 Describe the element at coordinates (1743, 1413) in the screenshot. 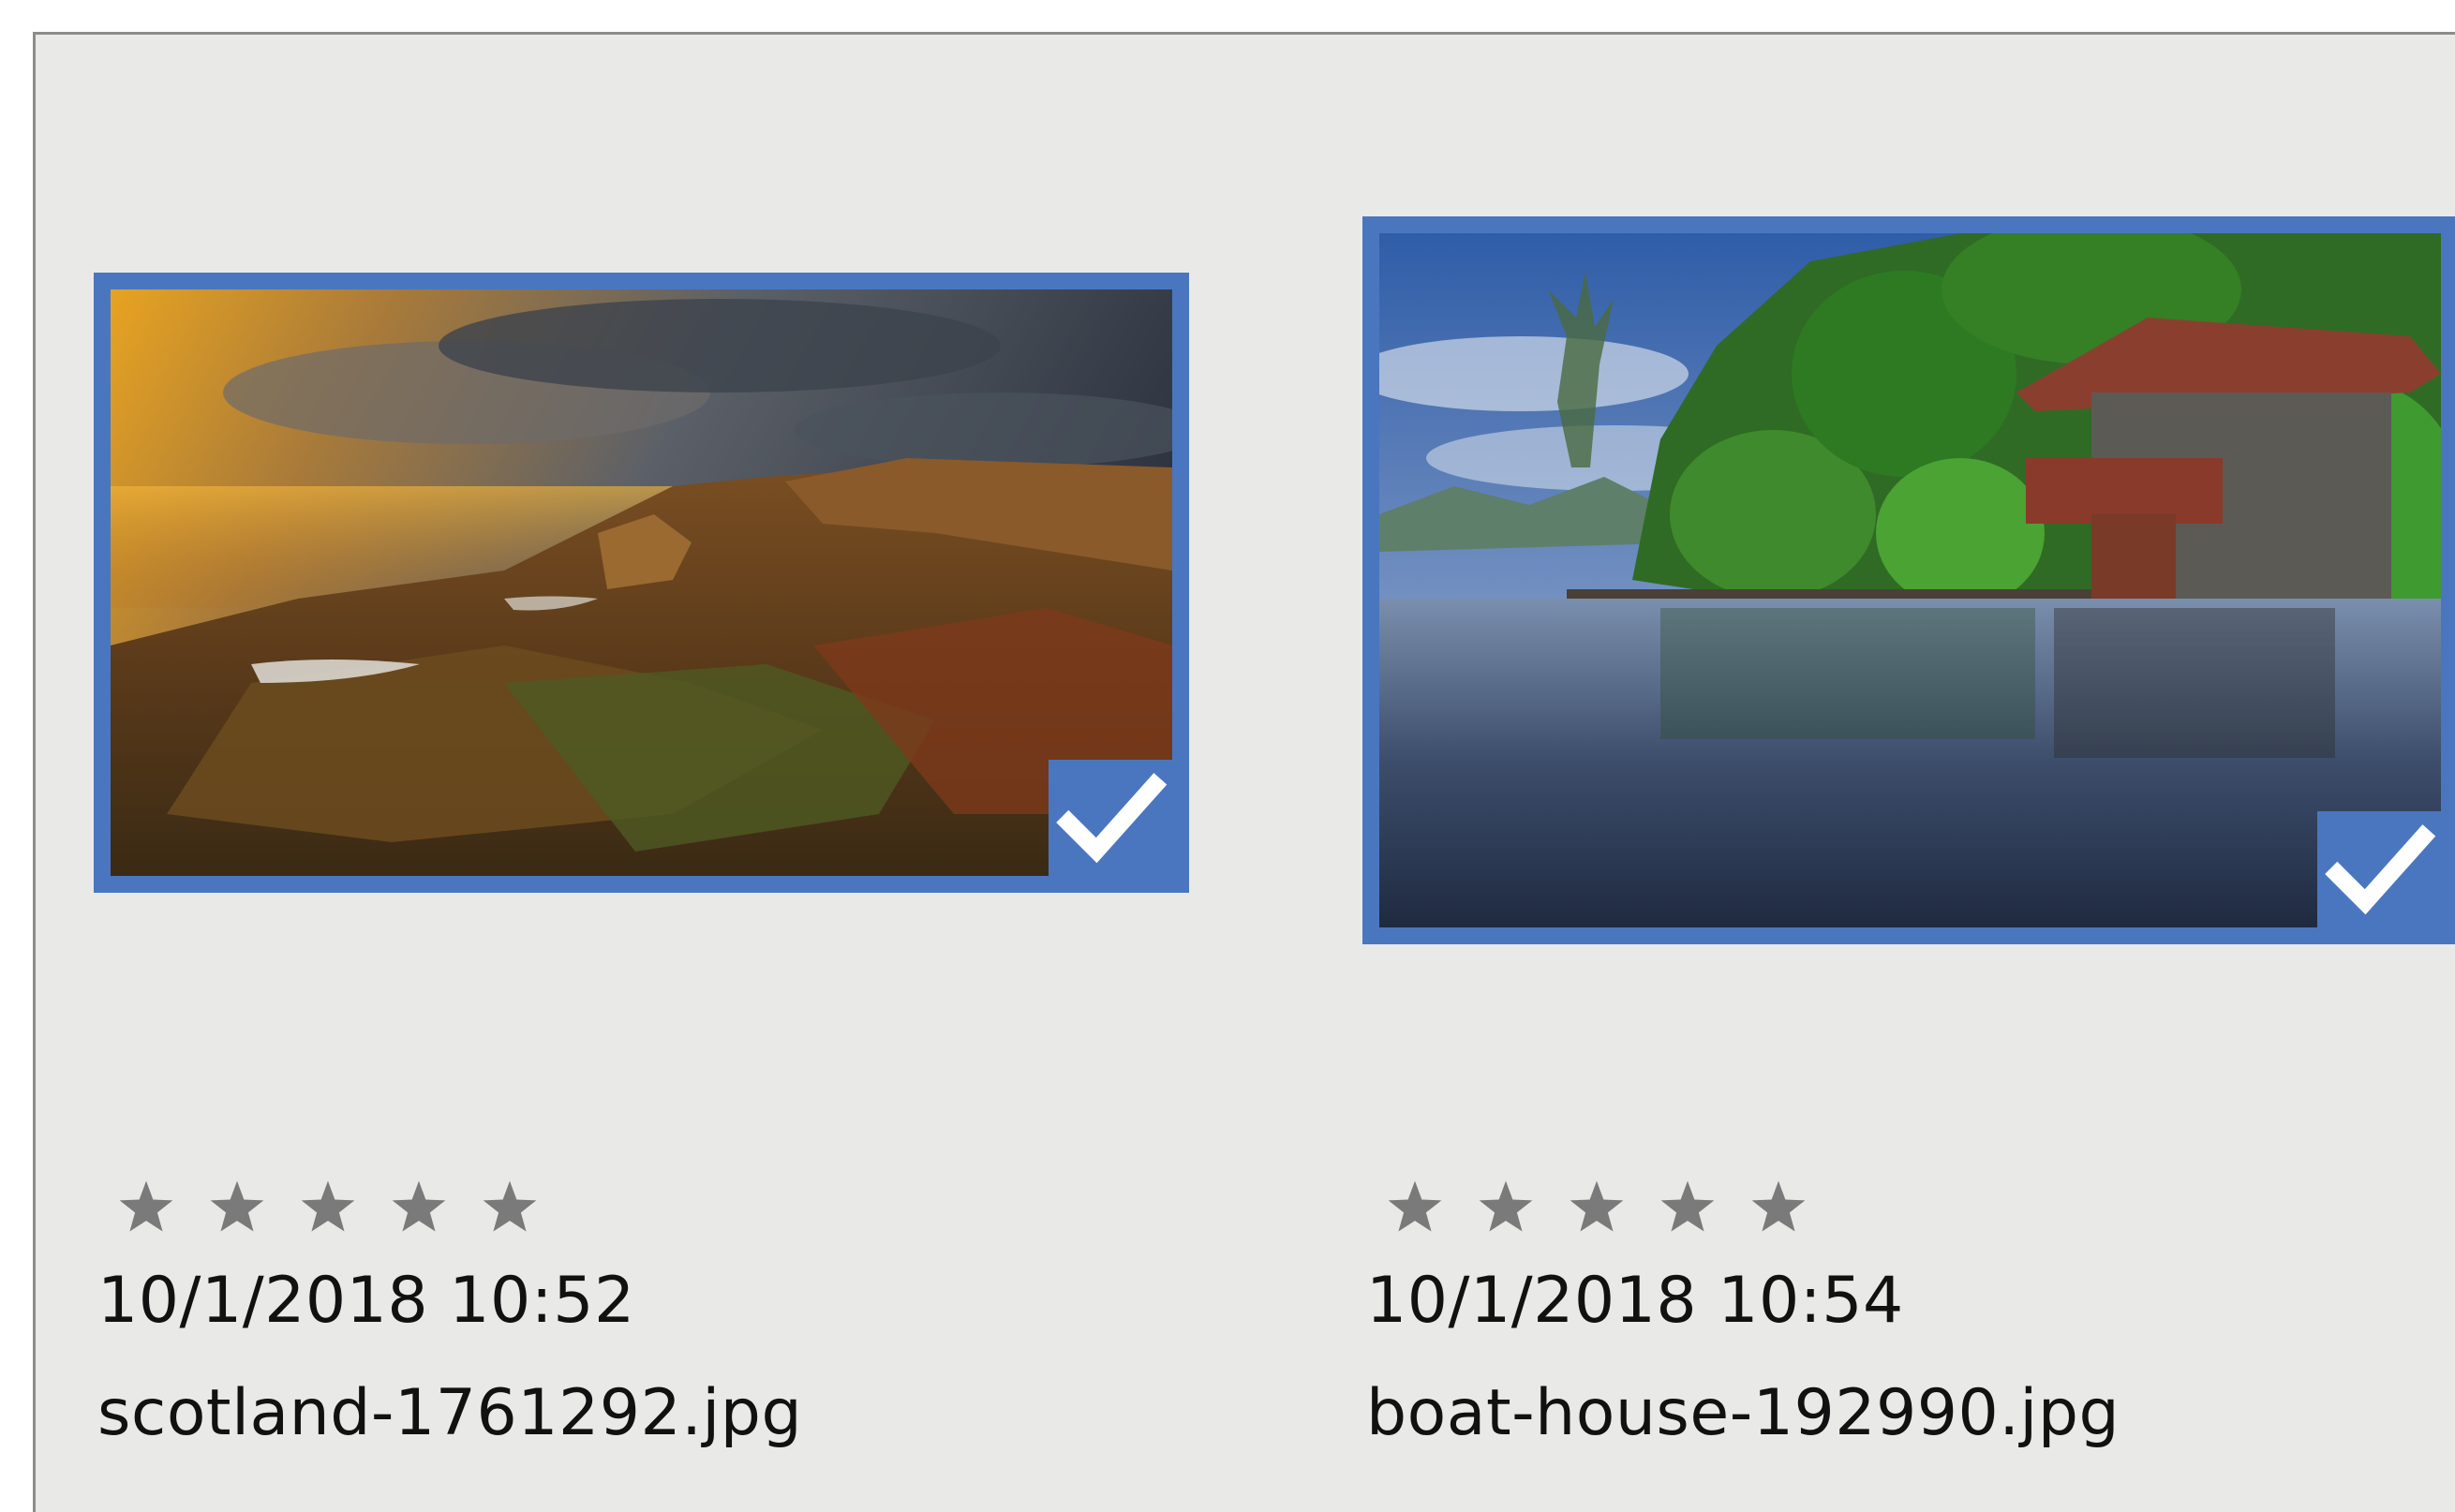

I see `photo-filename: boat-house-192990.jpg` at that location.